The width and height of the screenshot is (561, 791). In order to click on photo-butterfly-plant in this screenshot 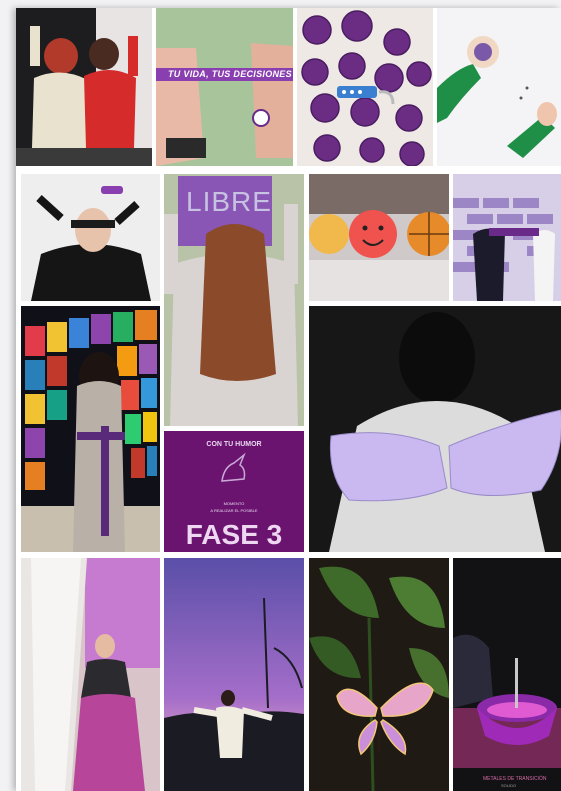, I will do `click(379, 674)`.